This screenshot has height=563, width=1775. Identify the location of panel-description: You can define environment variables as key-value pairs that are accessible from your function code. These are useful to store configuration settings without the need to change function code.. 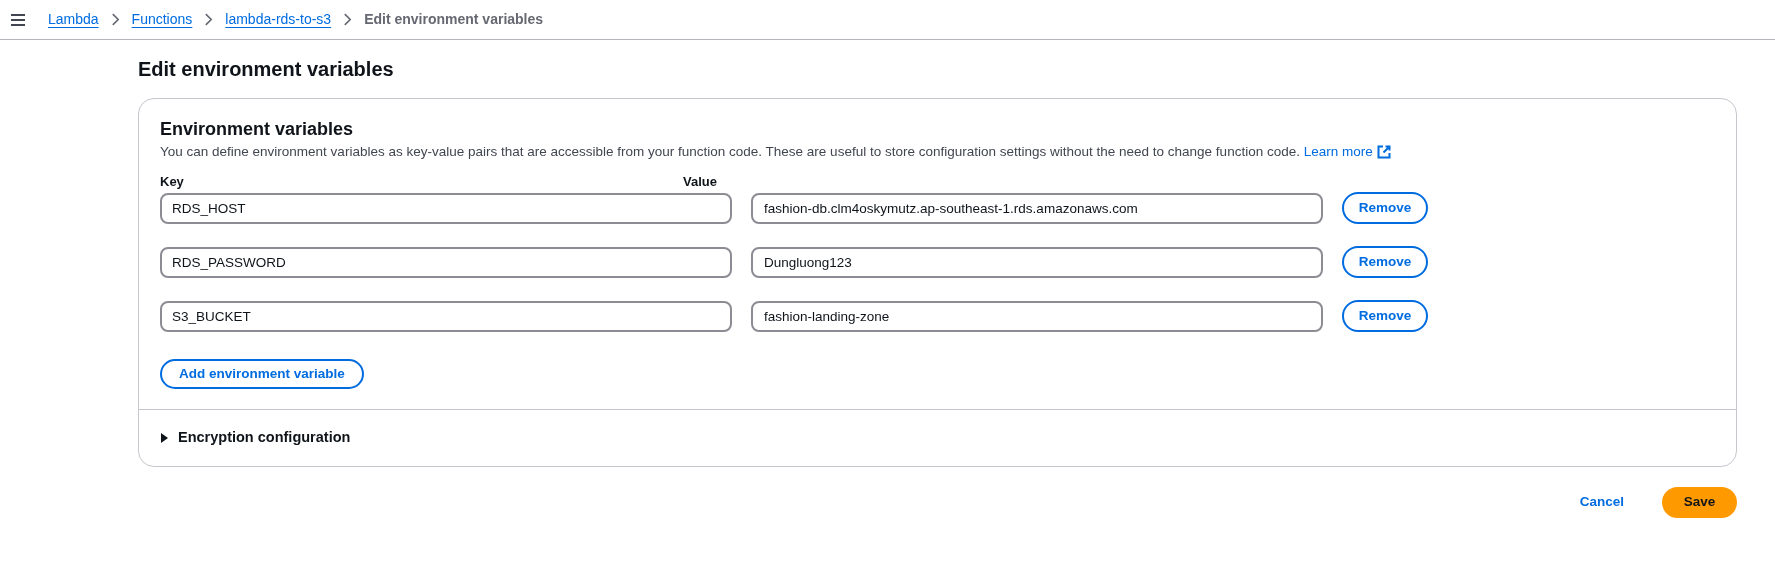
(730, 151).